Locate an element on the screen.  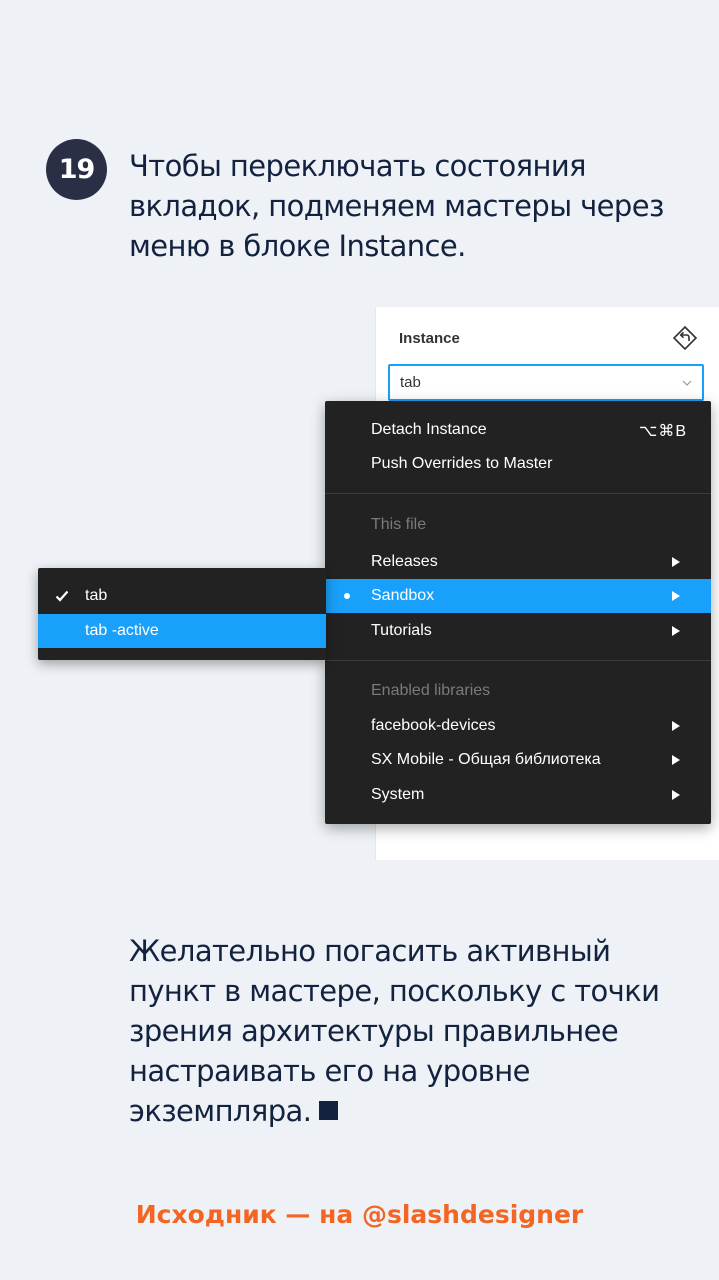
menu-header-this-file: This file is located at coordinates (518, 525).